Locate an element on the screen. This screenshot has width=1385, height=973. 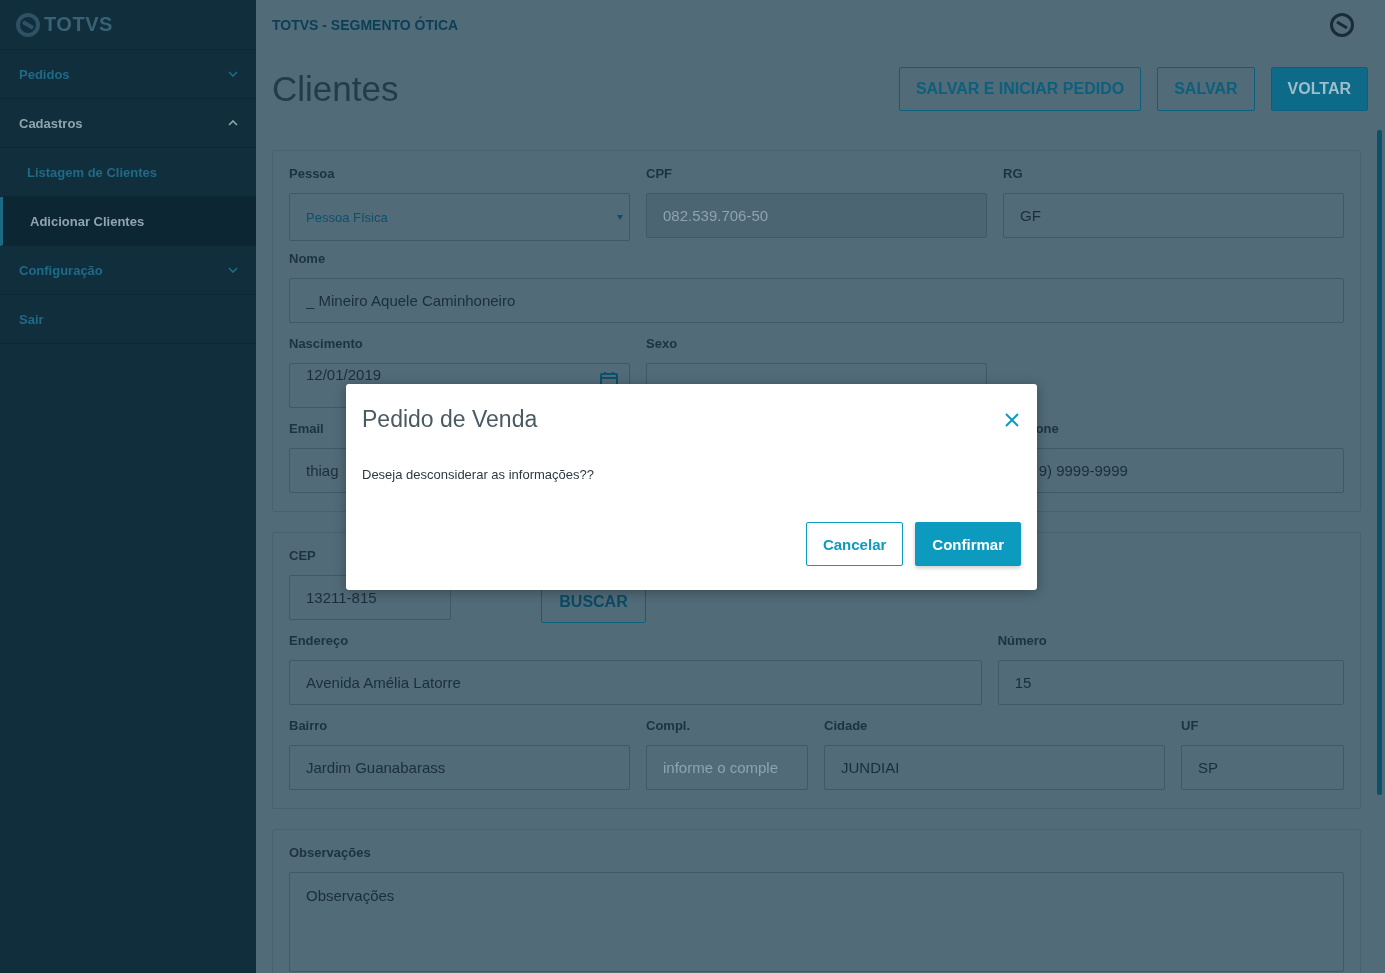
field-label: Nome is located at coordinates (307, 258).